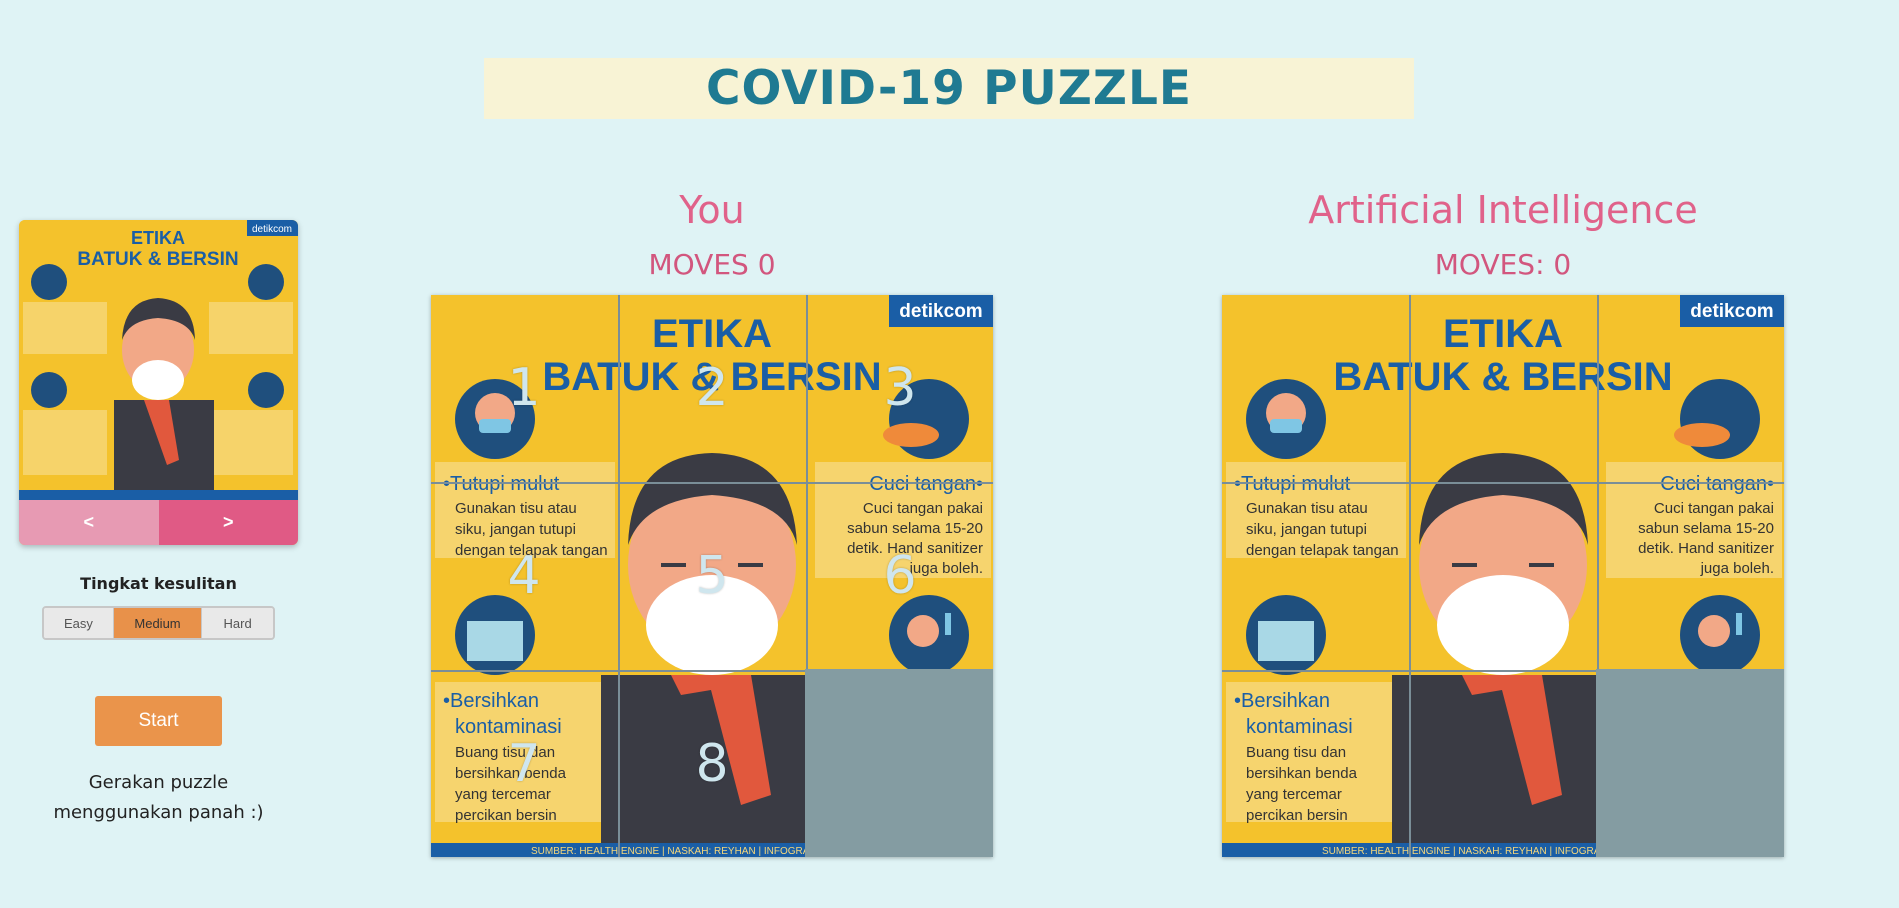 This screenshot has height=908, width=1899. What do you see at coordinates (1714, 508) in the screenshot?
I see `poster-item2-desc: Cuci tangan pakai` at bounding box center [1714, 508].